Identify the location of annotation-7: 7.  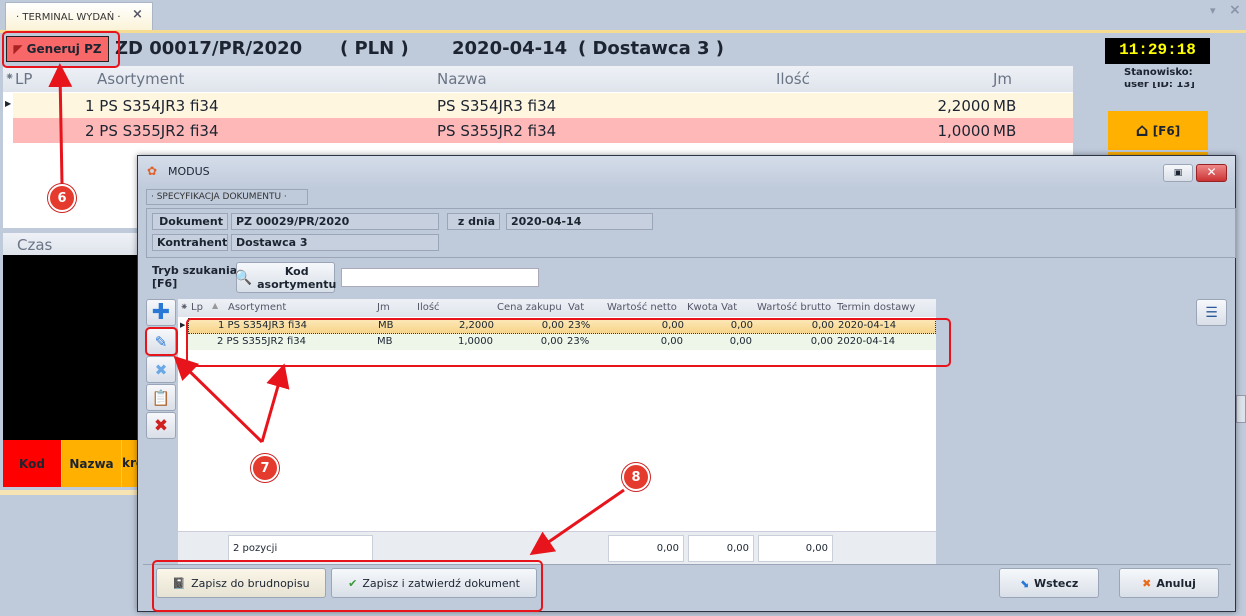
(265, 468).